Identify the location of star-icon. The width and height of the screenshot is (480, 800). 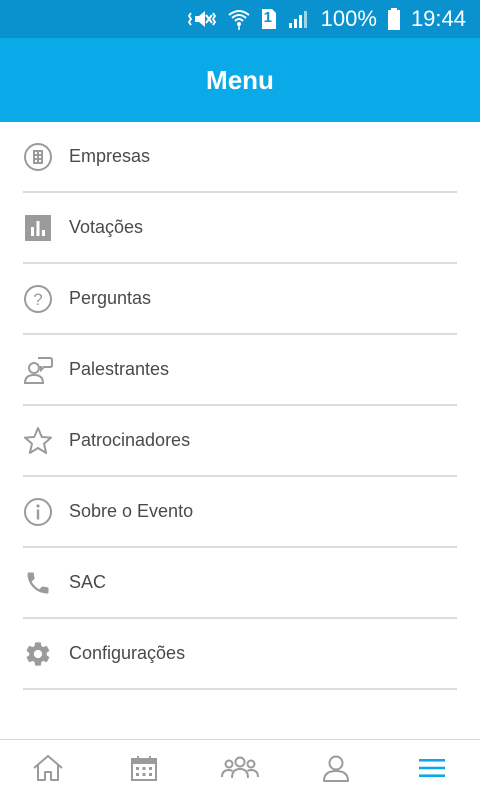
(38, 441).